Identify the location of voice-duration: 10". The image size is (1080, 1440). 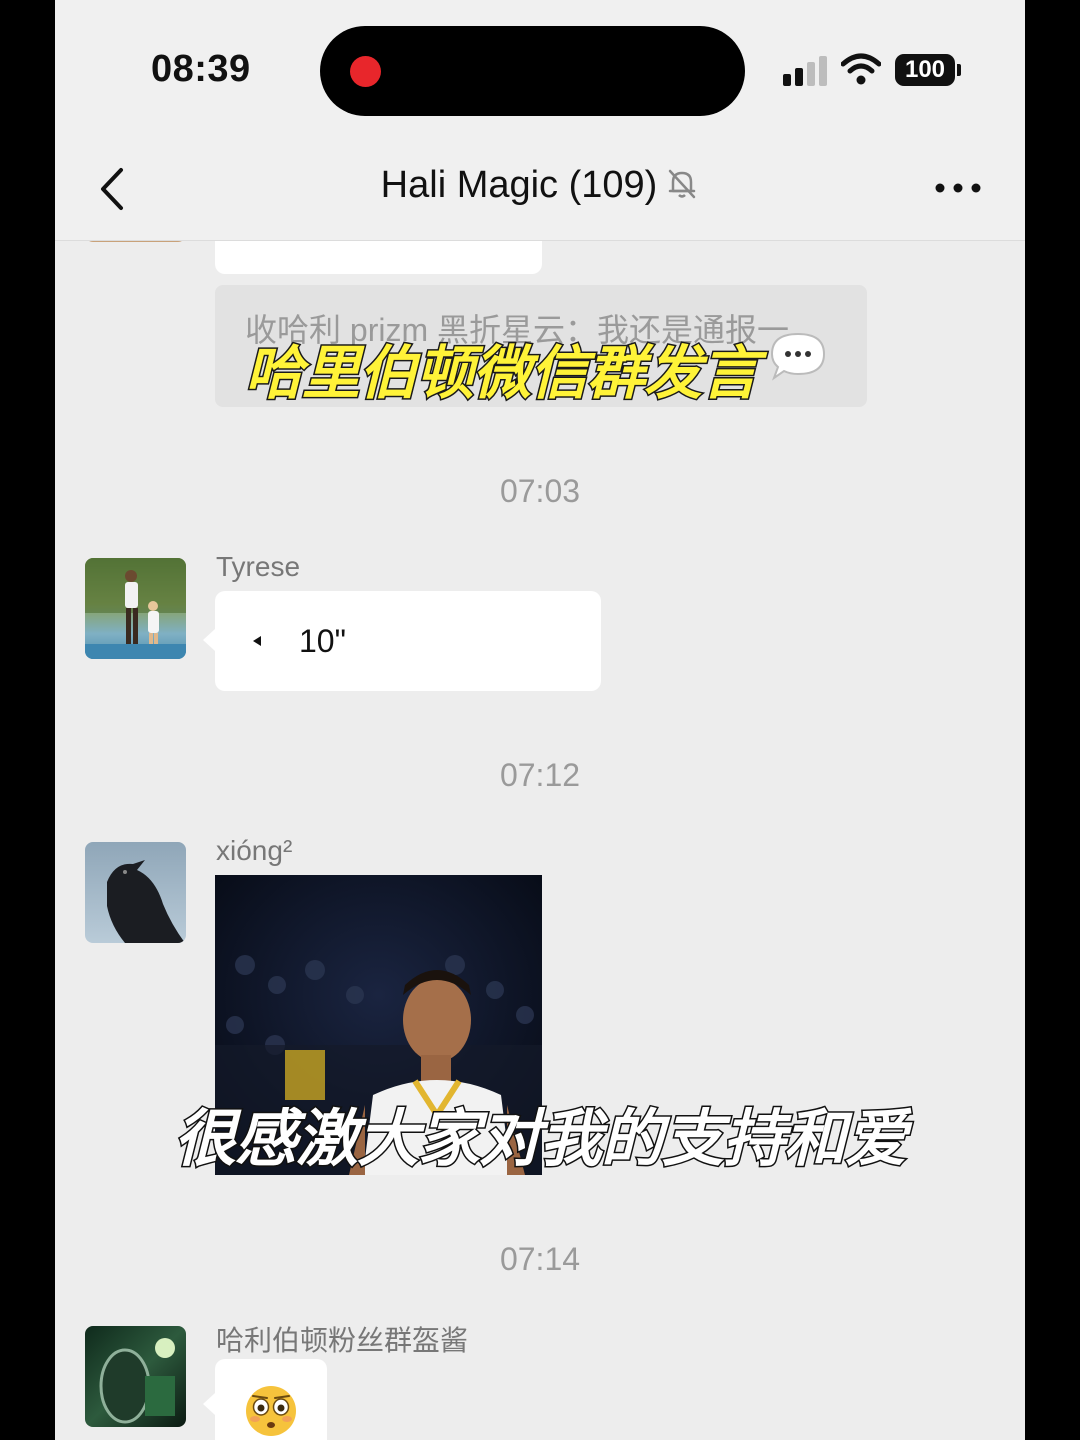
(322, 641).